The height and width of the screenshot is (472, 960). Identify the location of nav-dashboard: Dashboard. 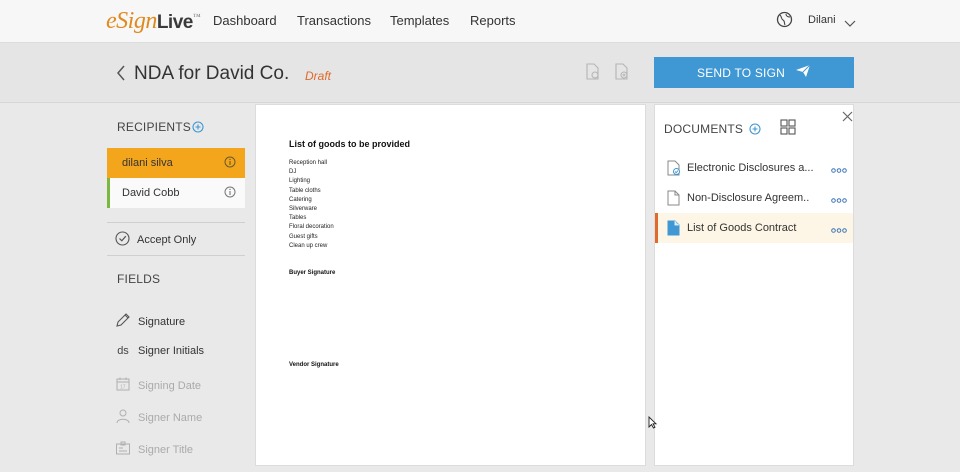
(245, 20).